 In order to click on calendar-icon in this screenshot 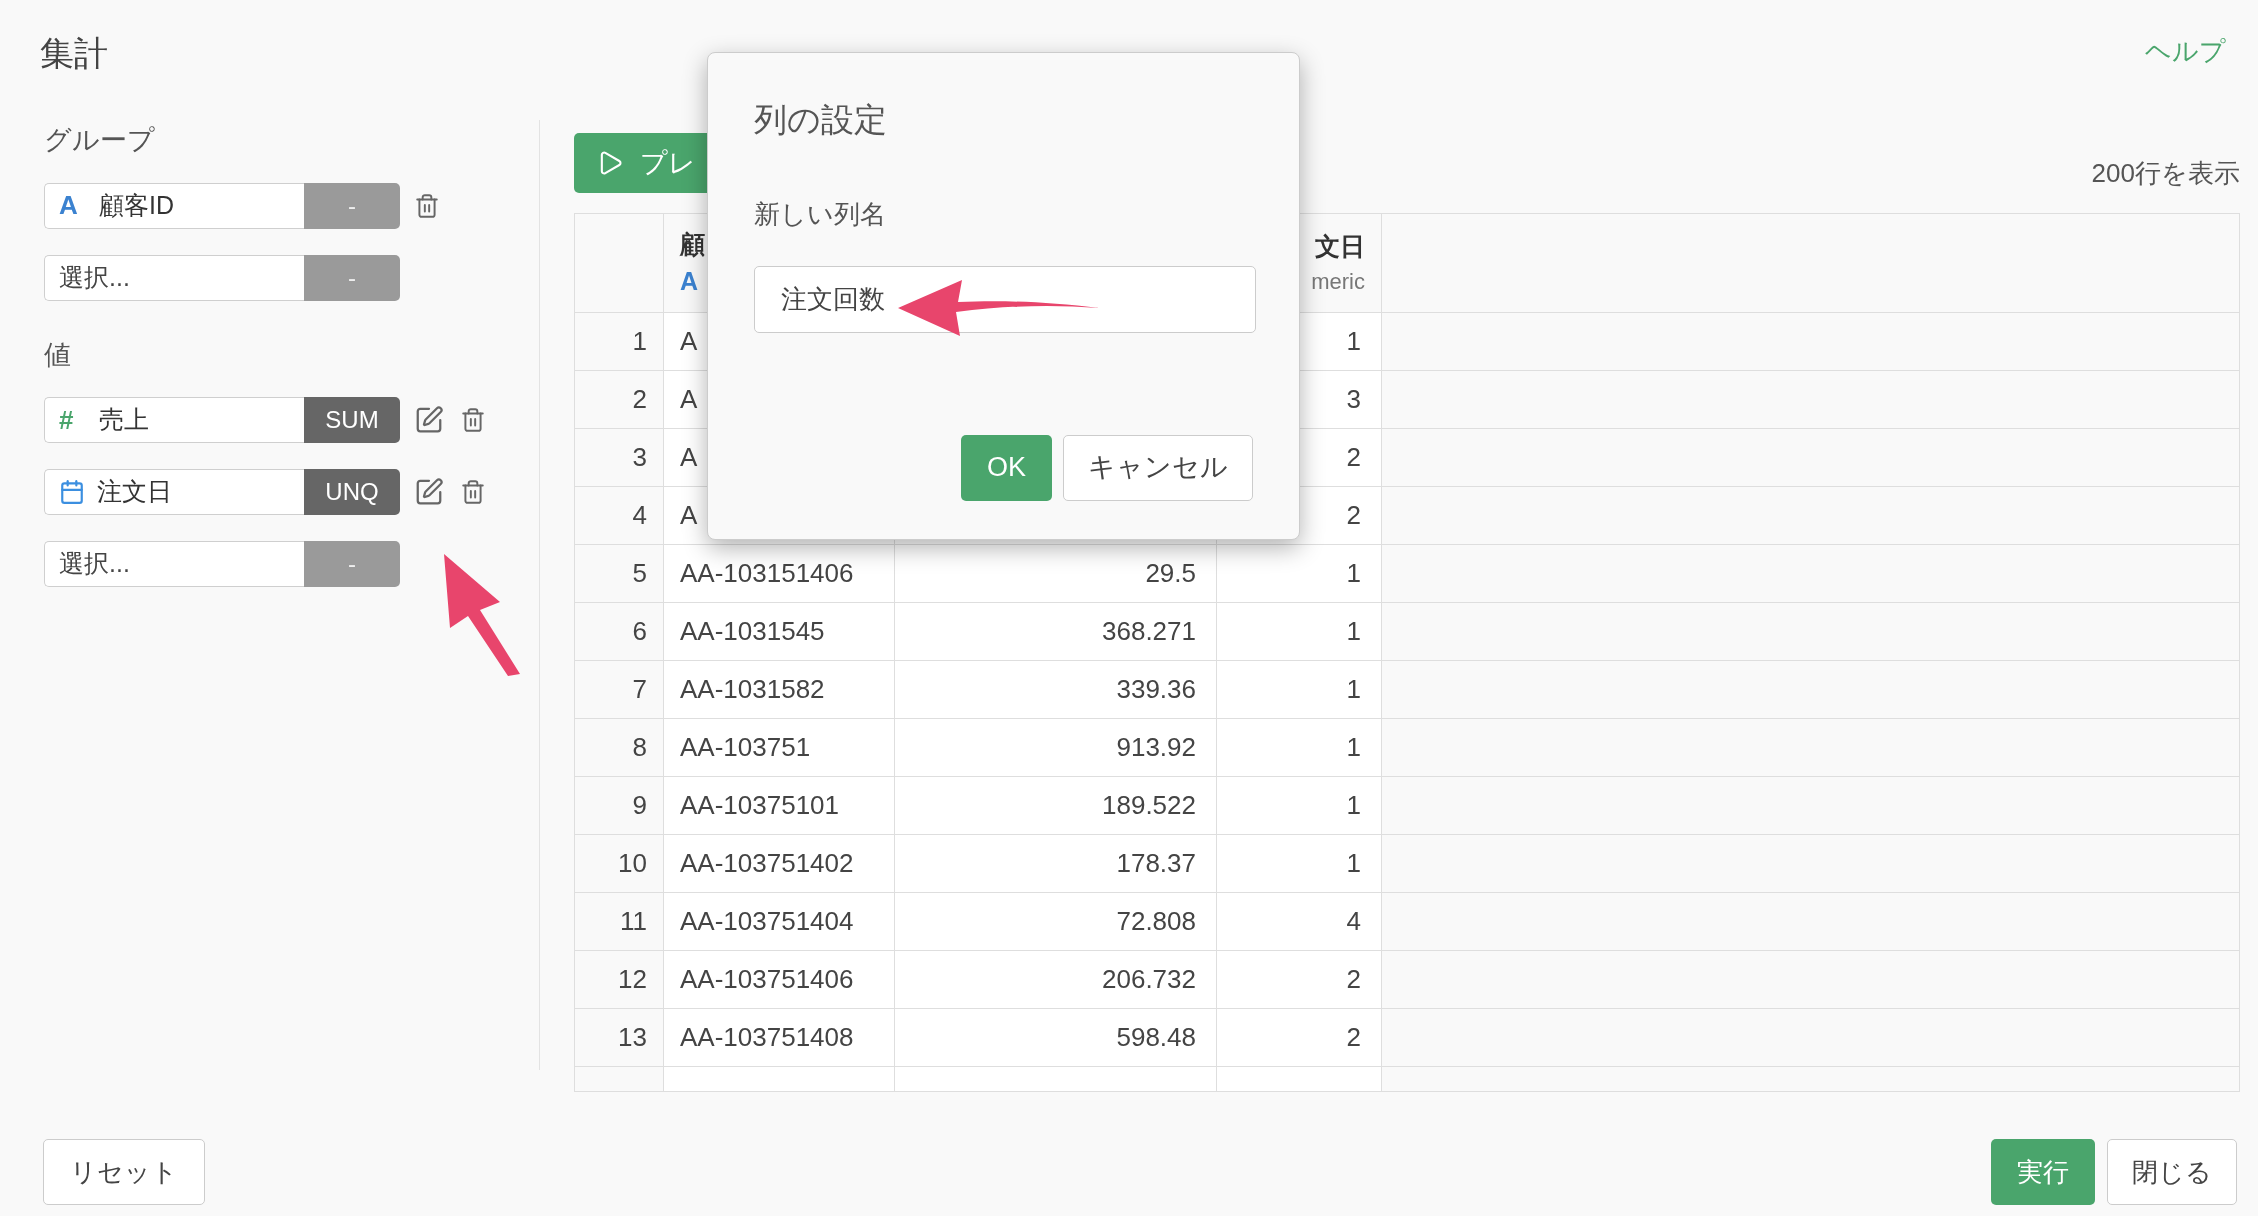, I will do `click(72, 492)`.